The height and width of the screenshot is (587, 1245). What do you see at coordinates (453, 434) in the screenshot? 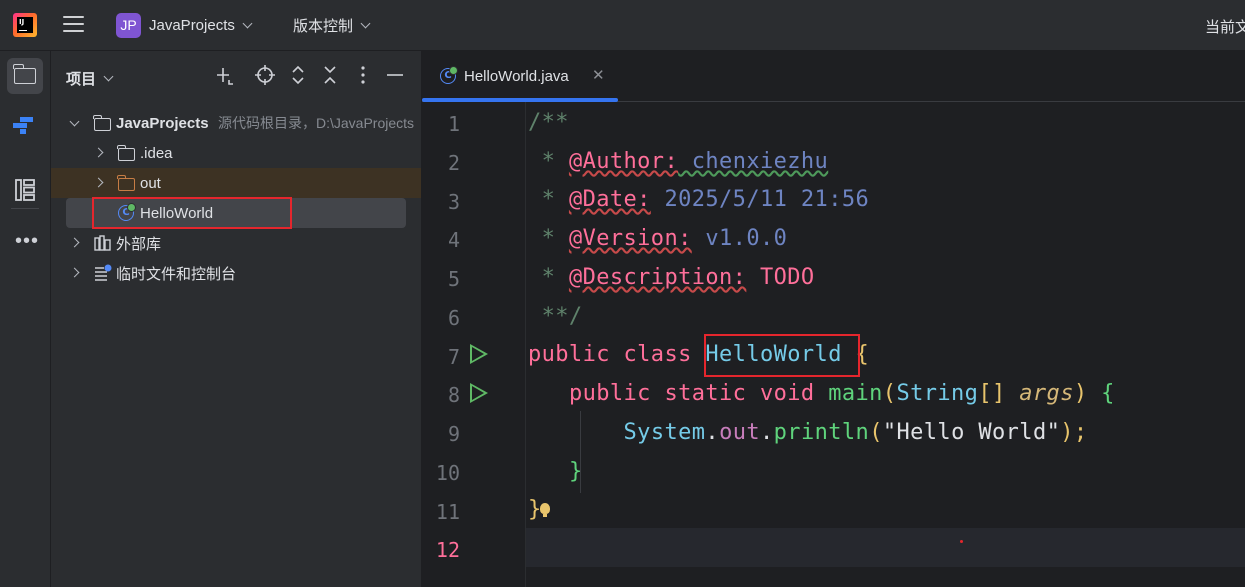
I see `line-number: 9` at bounding box center [453, 434].